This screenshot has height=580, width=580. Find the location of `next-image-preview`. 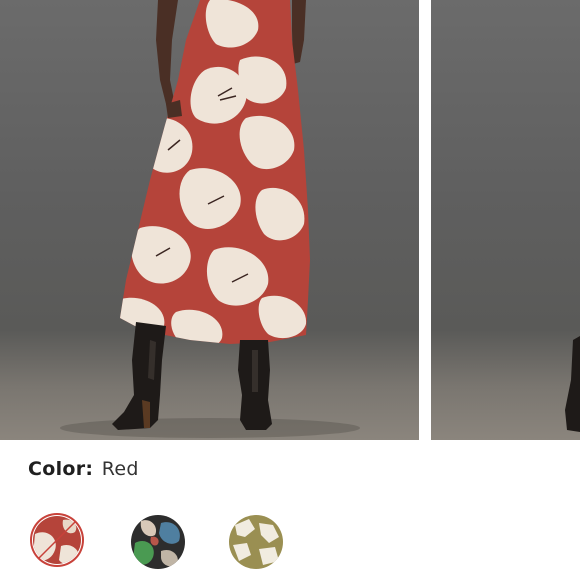

next-image-preview is located at coordinates (572, 384).